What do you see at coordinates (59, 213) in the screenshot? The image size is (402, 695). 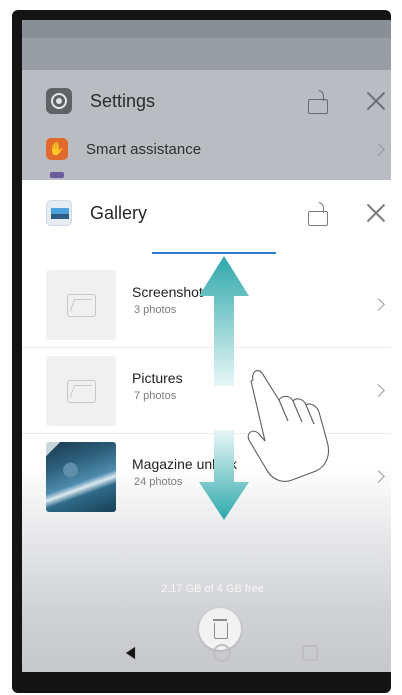 I see `gallery-icon` at bounding box center [59, 213].